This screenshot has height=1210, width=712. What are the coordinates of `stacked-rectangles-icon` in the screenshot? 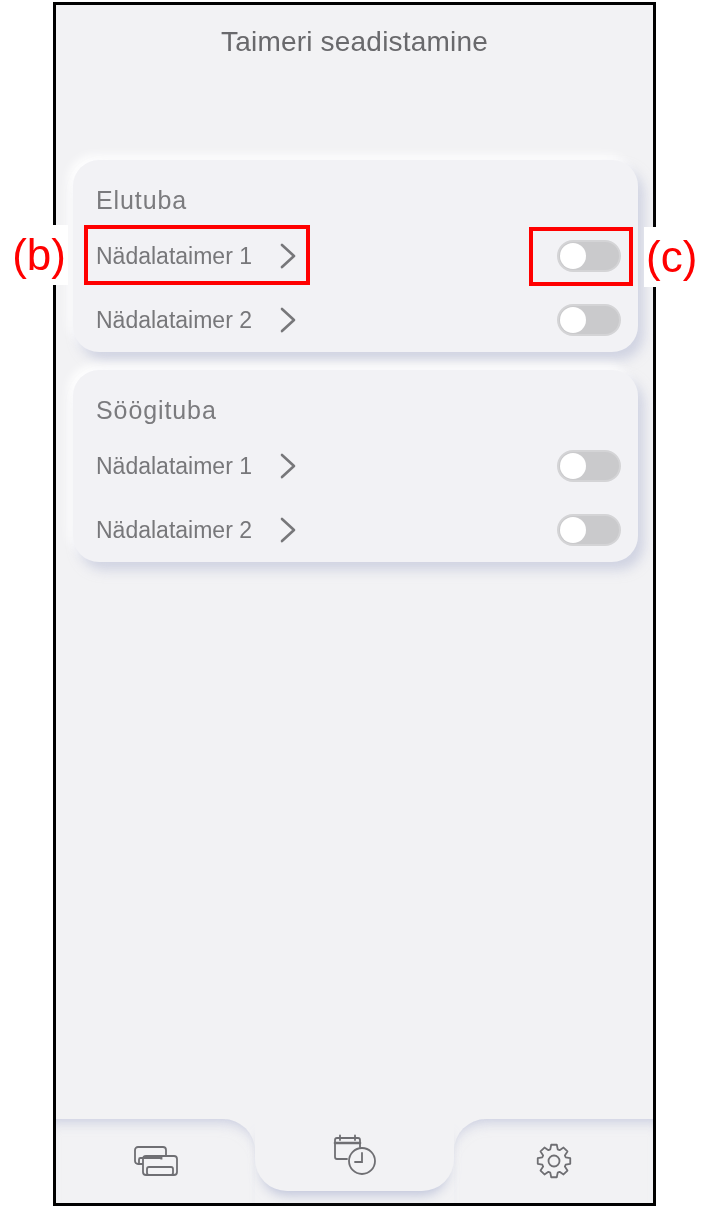 It's located at (155, 1161).